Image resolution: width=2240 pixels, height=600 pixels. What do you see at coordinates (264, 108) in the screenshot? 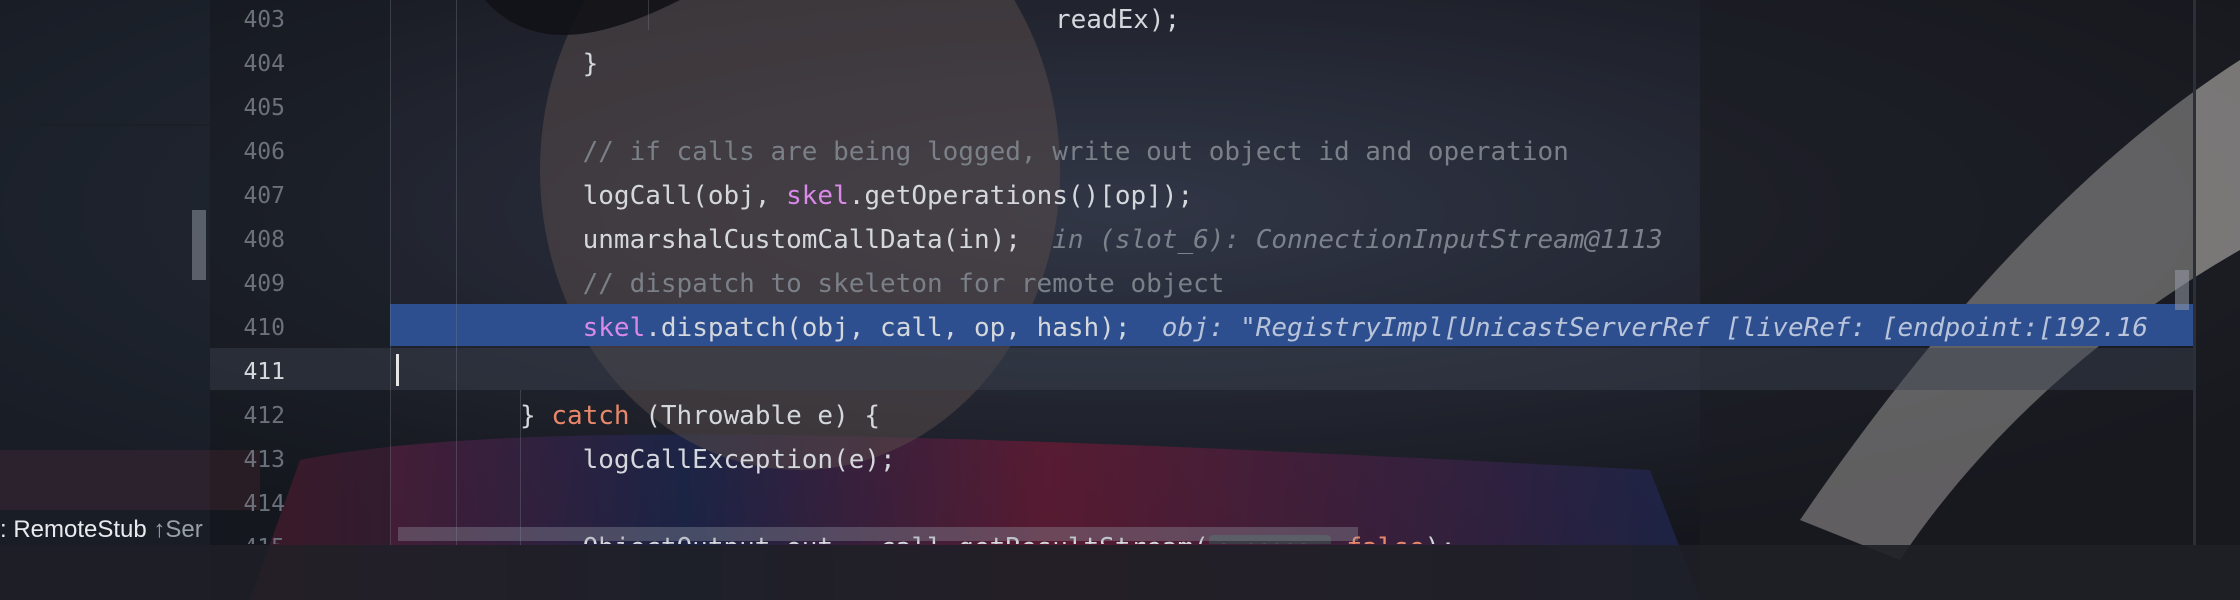
I see `line-number: 405` at bounding box center [264, 108].